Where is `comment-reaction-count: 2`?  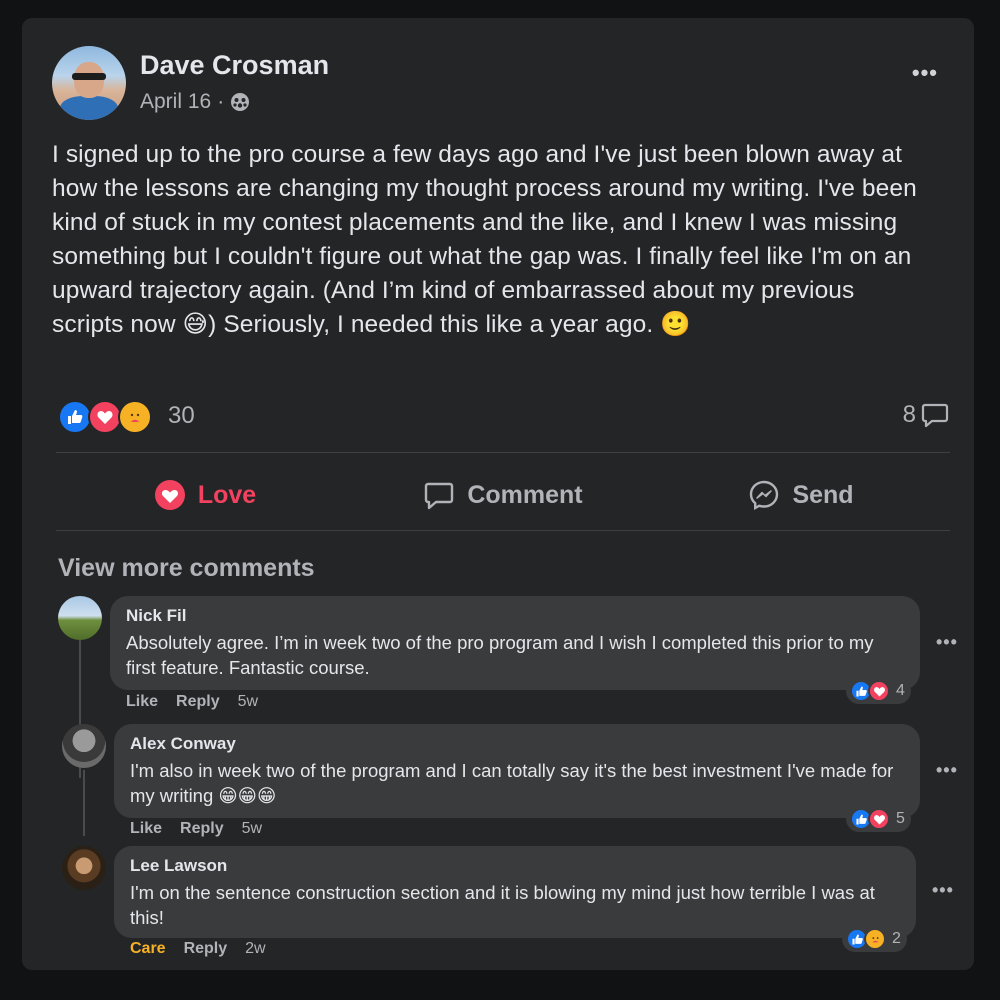 comment-reaction-count: 2 is located at coordinates (896, 938).